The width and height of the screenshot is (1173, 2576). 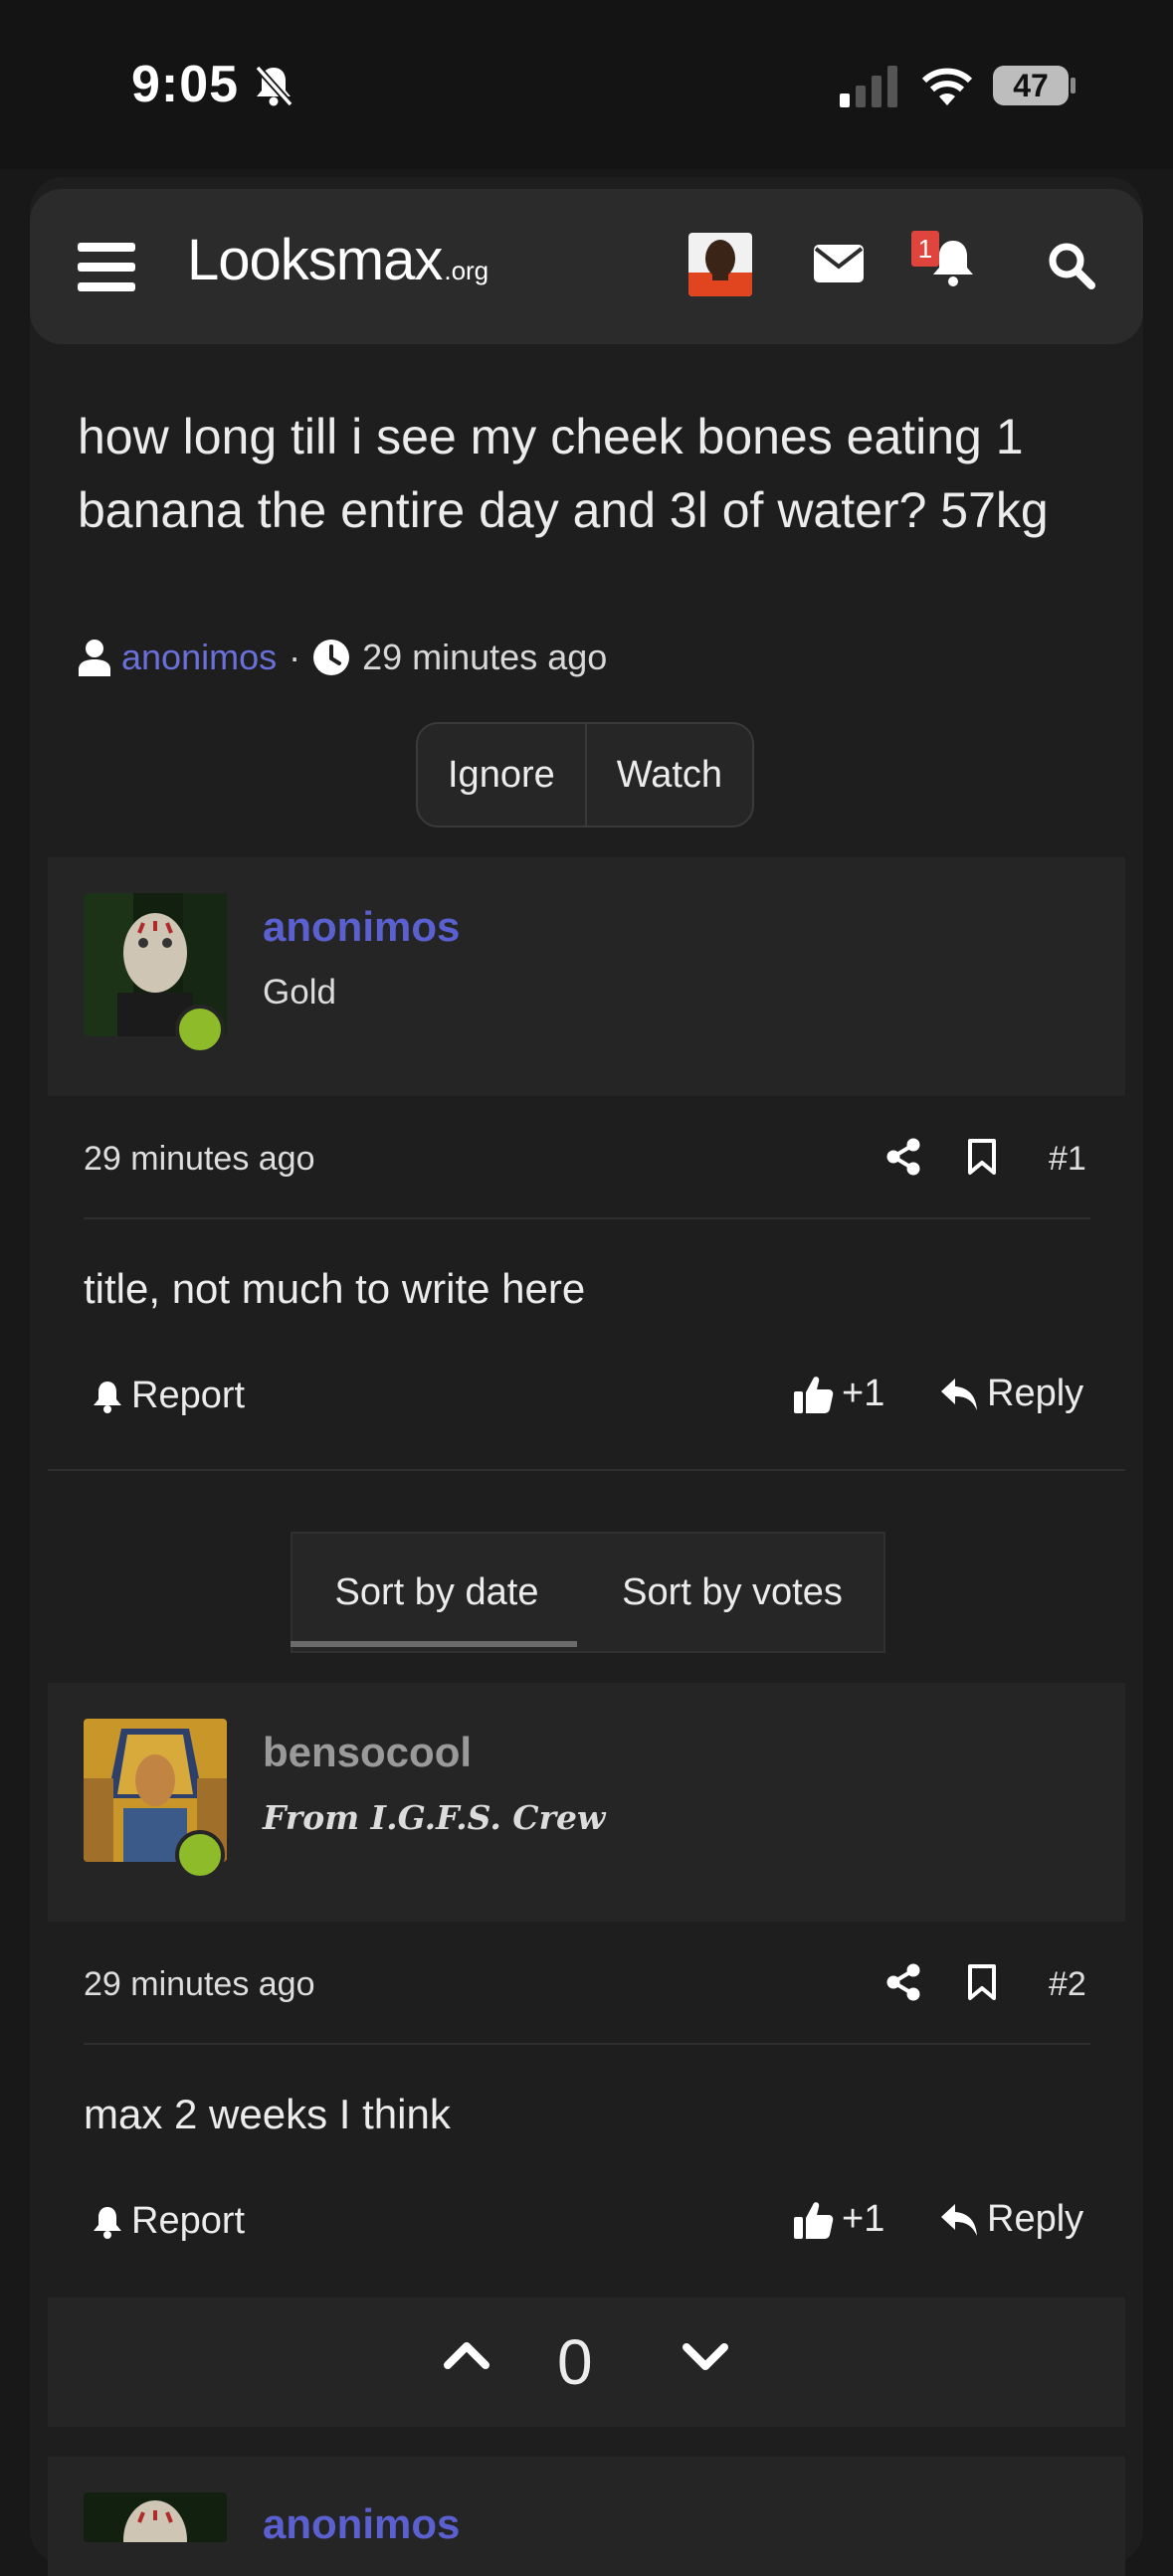 I want to click on user-avatar, so click(x=720, y=264).